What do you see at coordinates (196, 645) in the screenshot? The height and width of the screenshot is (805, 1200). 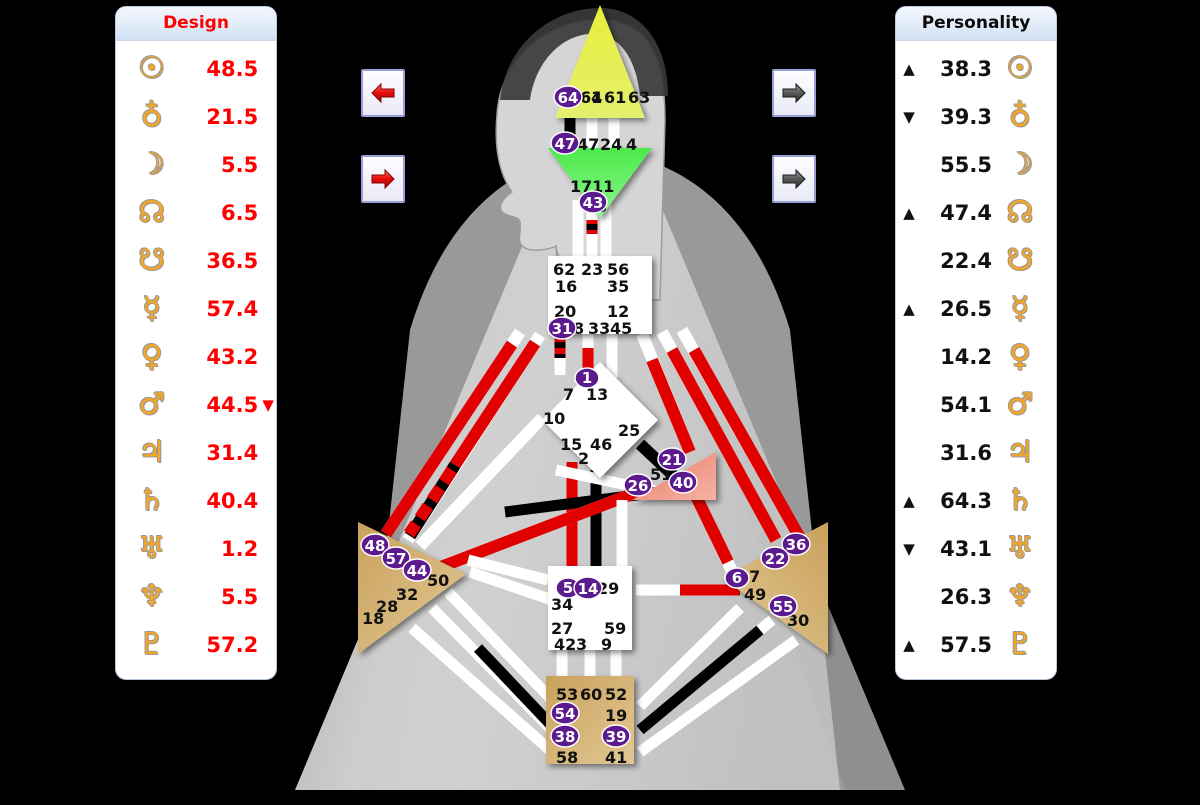 I see `planet-row: ♇ 57.2` at bounding box center [196, 645].